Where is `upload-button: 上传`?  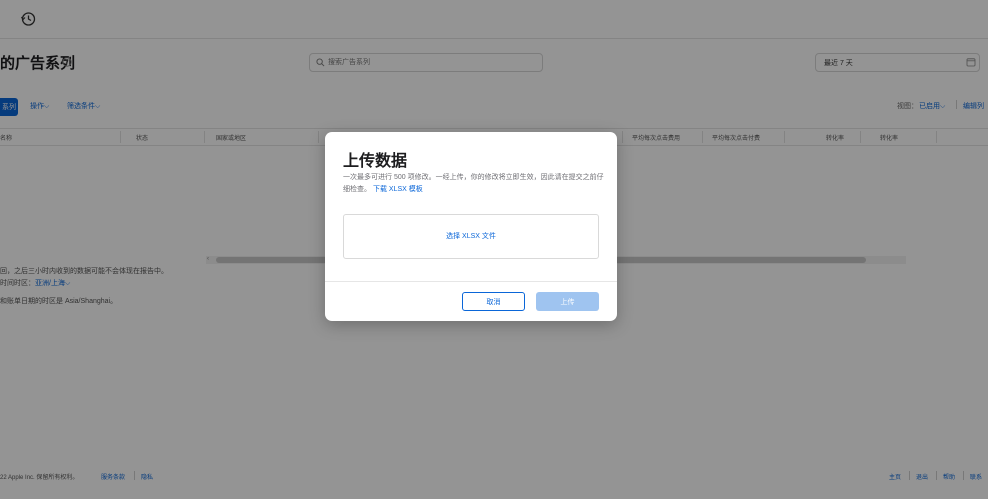
upload-button: 上传 is located at coordinates (567, 301).